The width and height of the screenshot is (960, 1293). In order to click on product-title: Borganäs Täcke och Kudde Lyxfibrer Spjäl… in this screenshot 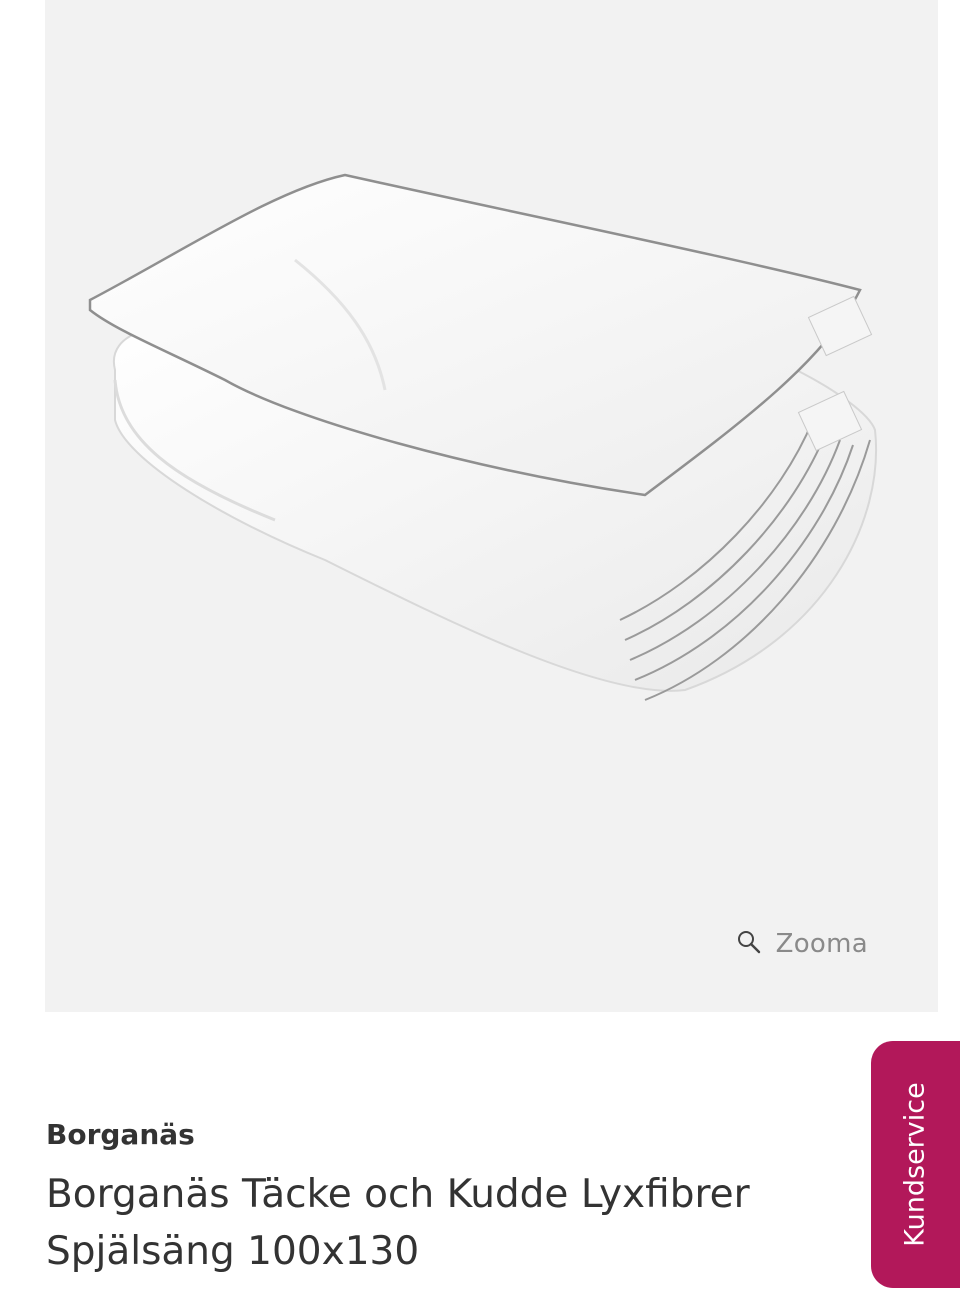, I will do `click(398, 1223)`.